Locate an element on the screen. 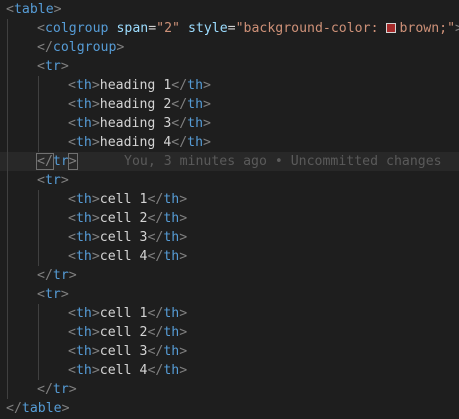  equals-sign: = is located at coordinates (152, 28).